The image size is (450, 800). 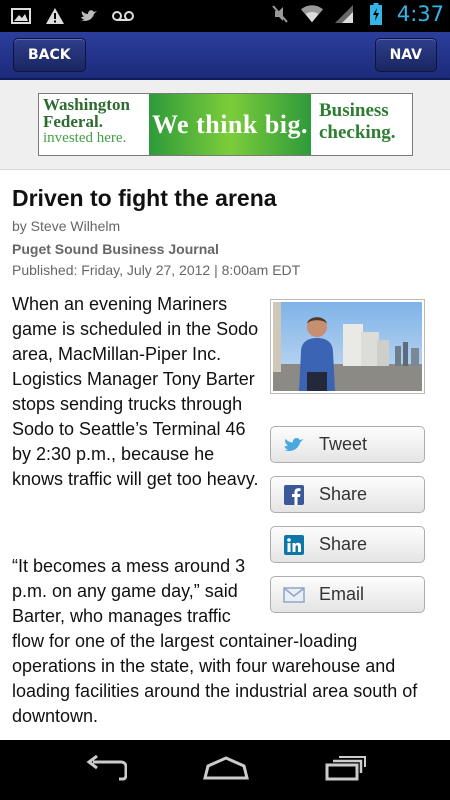 I want to click on back-button: BACK, so click(x=49, y=55).